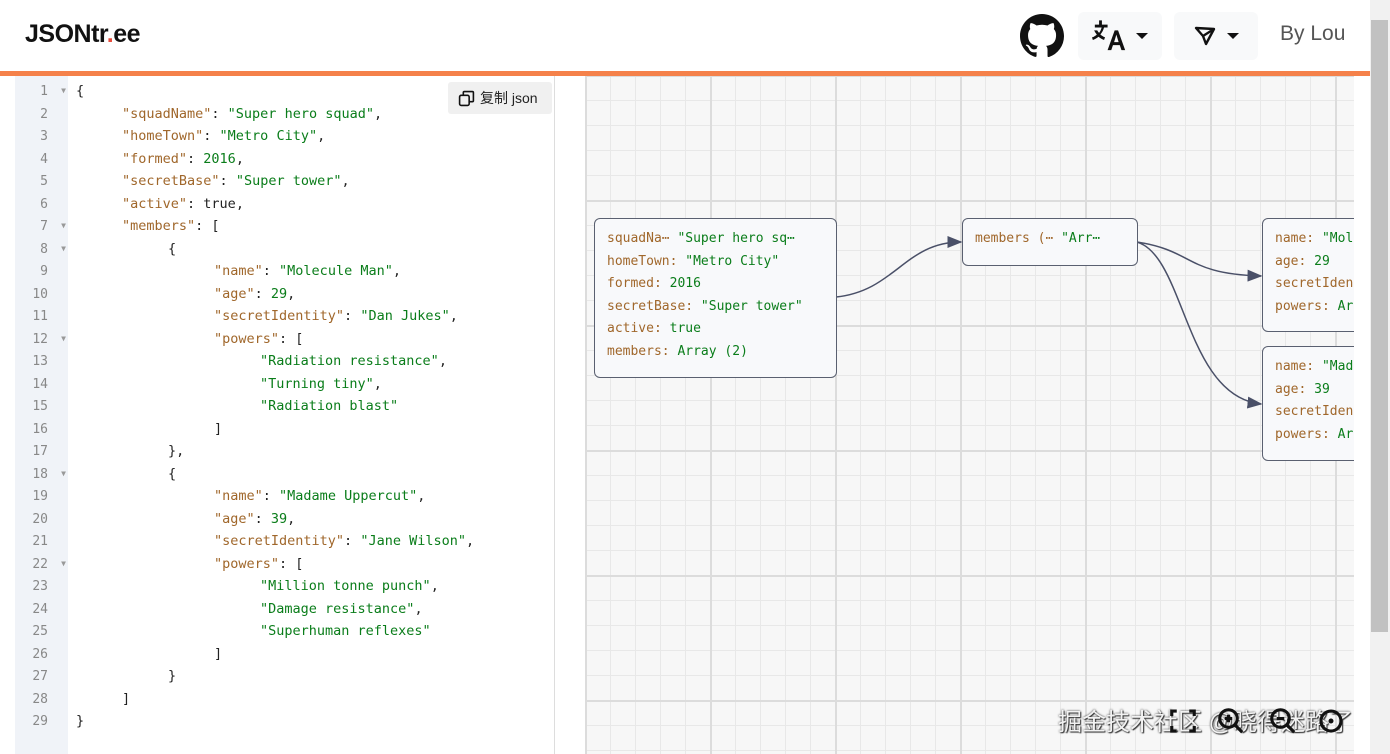  Describe the element at coordinates (1337, 366) in the screenshot. I see `node-value: "Mad` at that location.